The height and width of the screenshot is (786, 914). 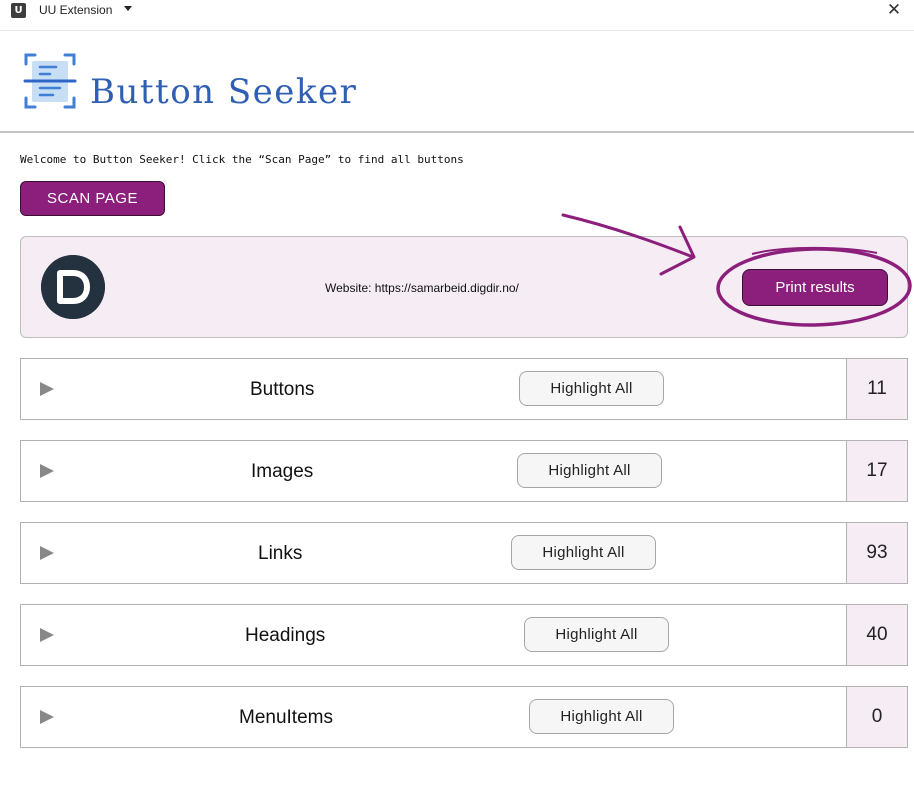 I want to click on annotation-circle-icon, so click(x=814, y=286).